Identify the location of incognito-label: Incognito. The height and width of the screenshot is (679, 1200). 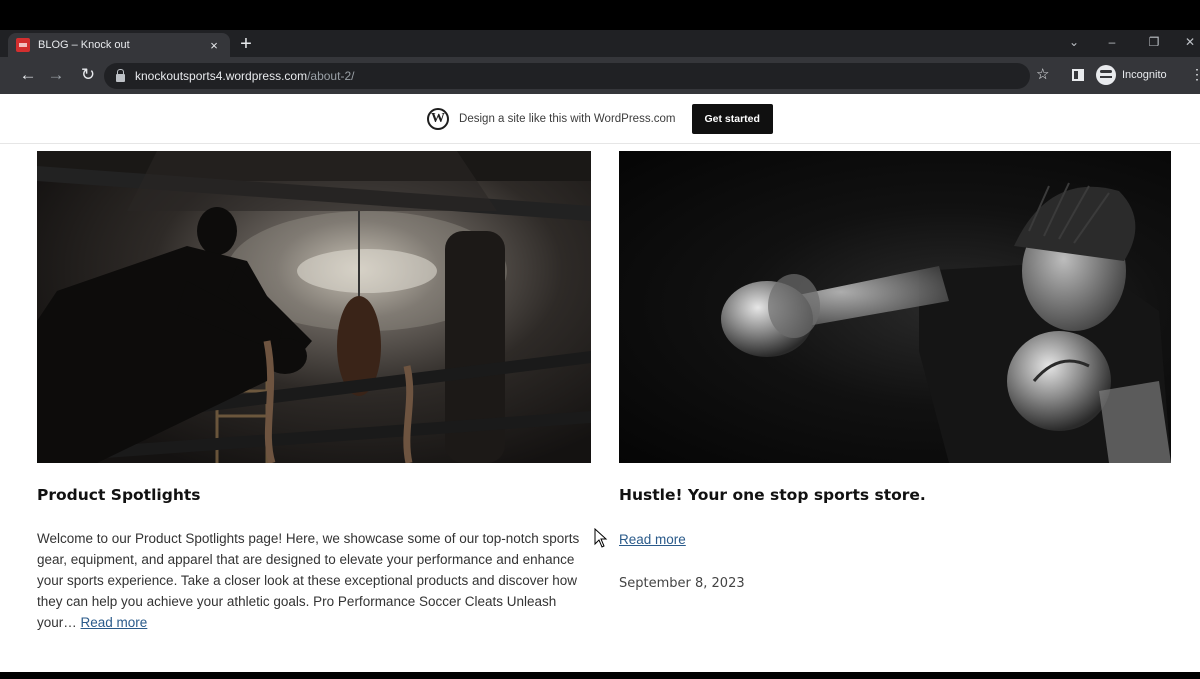
(1144, 75).